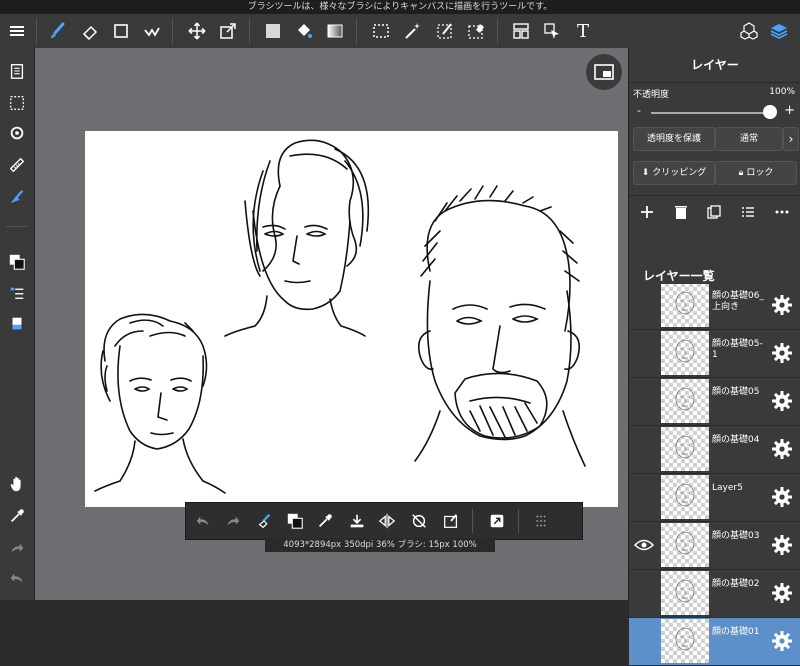 This screenshot has height=666, width=800. I want to click on eraser-icon, so click(90, 31).